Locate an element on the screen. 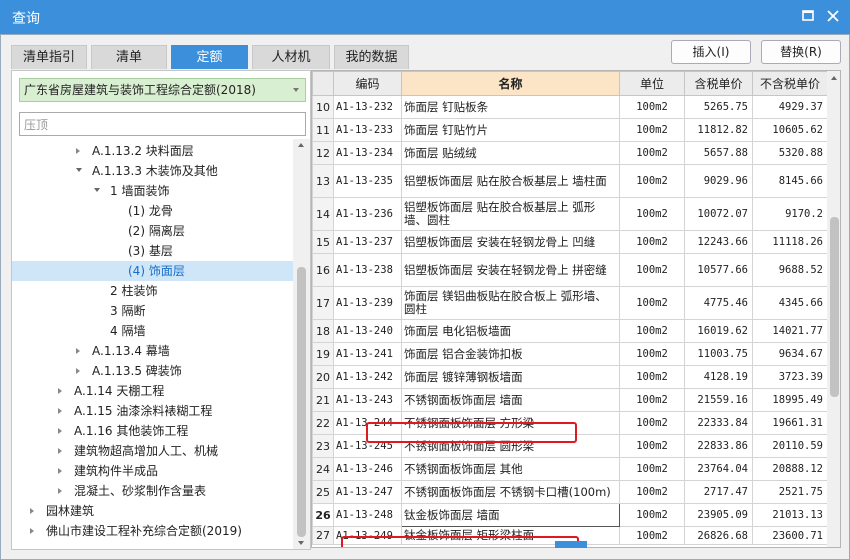 The image size is (850, 560). tree-item-label: A.1.13.3 木装饰及其他 is located at coordinates (155, 171).